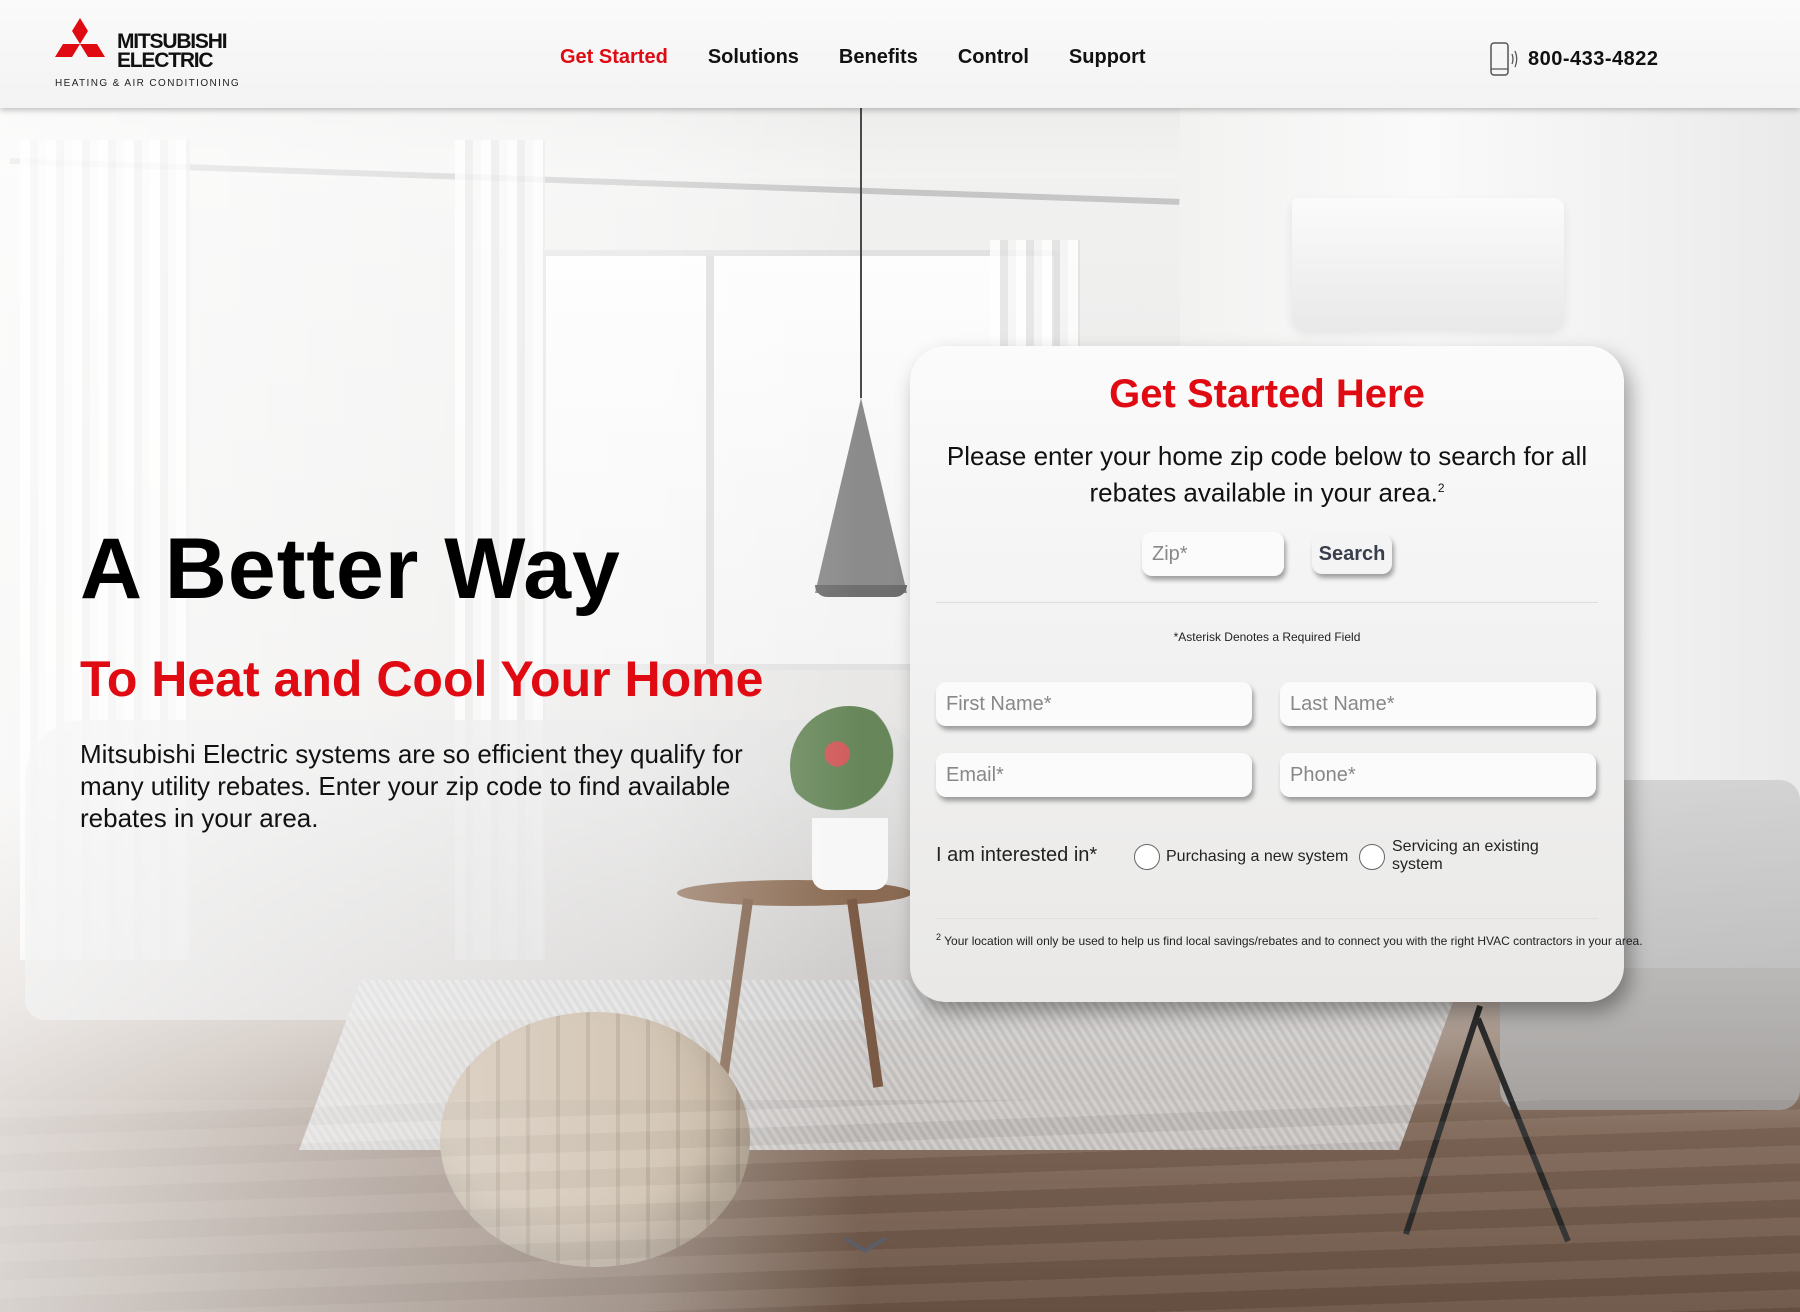  I want to click on wall-ac-unit, so click(1428, 264).